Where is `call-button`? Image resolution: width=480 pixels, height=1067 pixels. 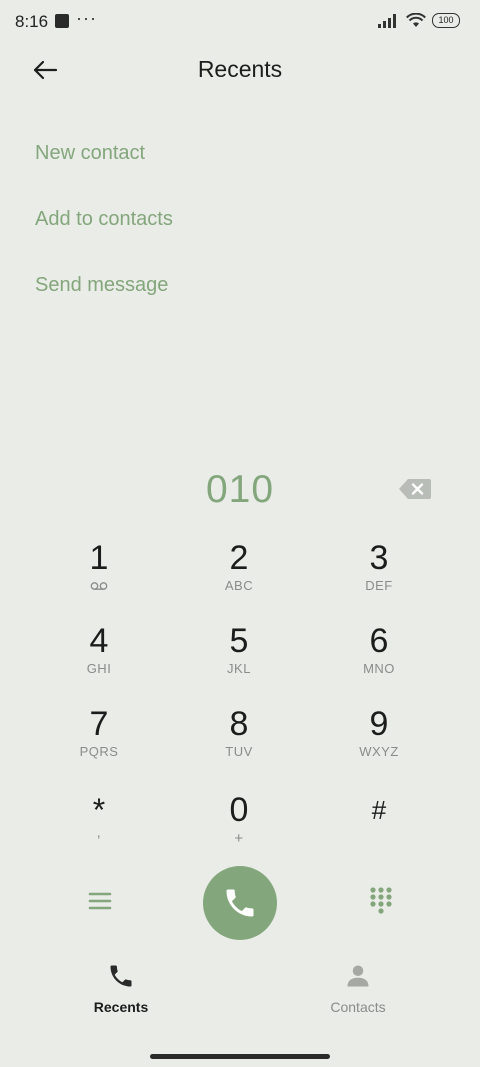 call-button is located at coordinates (240, 903).